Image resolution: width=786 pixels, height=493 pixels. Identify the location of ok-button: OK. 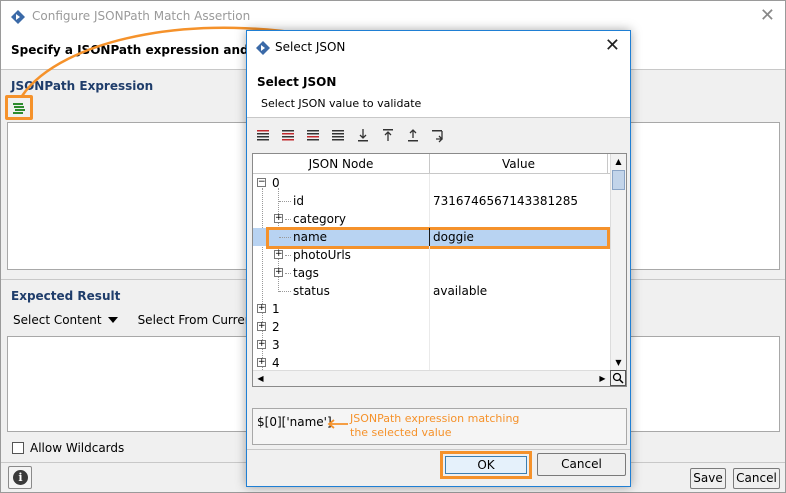
(486, 465).